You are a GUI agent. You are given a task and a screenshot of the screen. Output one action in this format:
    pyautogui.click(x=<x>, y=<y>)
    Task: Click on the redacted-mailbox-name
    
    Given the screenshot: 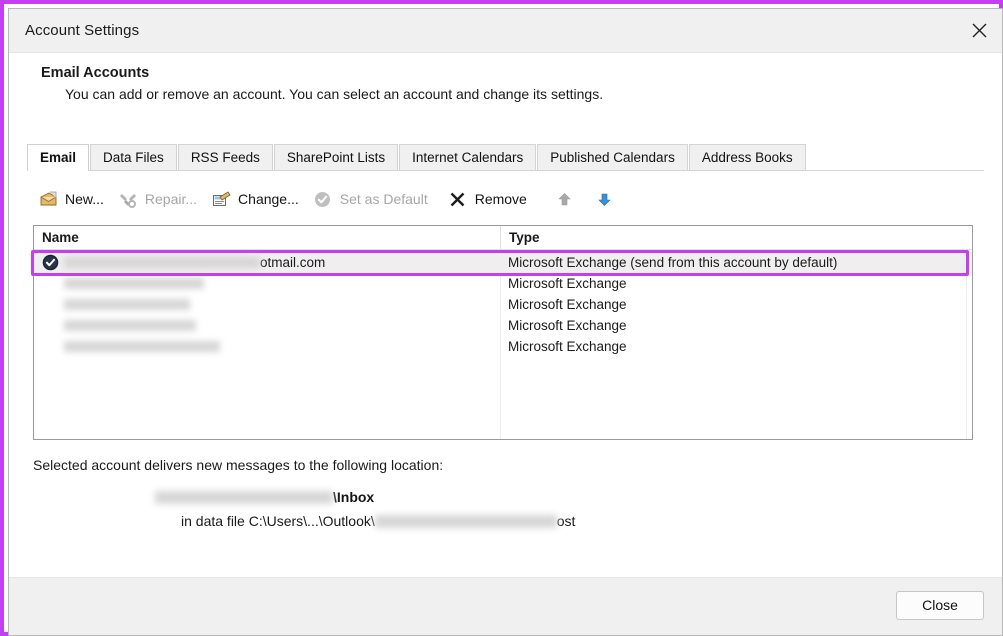 What is the action you would take?
    pyautogui.click(x=244, y=497)
    